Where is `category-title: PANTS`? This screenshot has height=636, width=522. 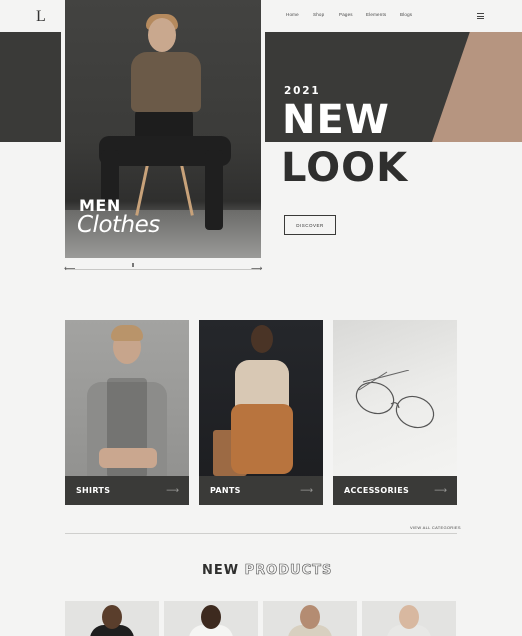
category-title: PANTS is located at coordinates (225, 490).